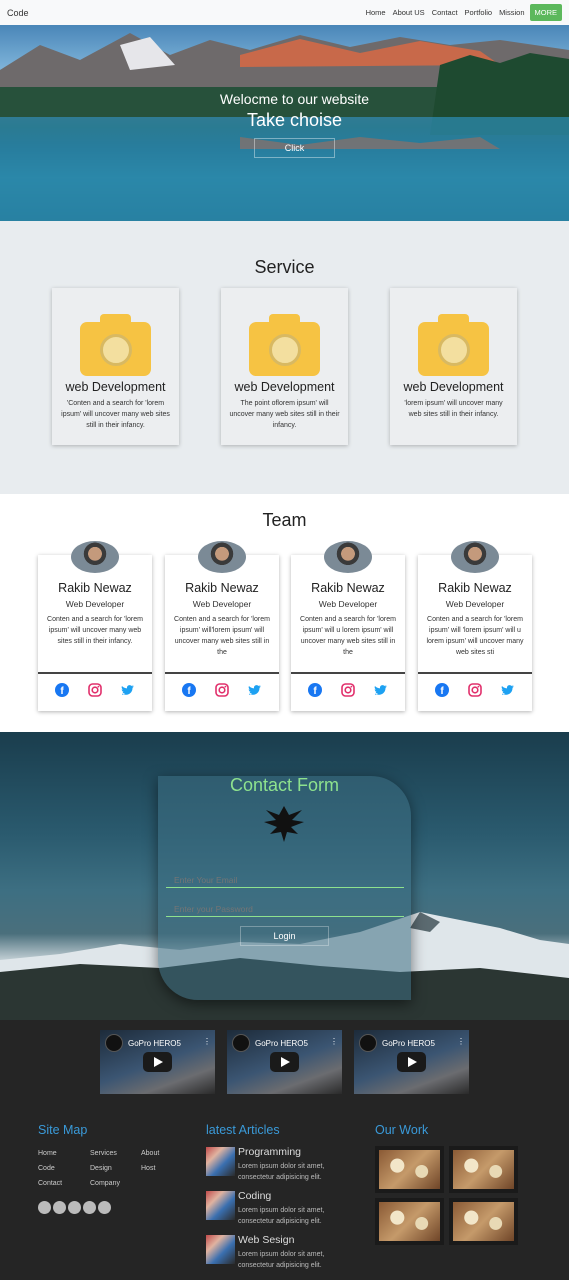  What do you see at coordinates (348, 673) in the screenshot?
I see `divider` at bounding box center [348, 673].